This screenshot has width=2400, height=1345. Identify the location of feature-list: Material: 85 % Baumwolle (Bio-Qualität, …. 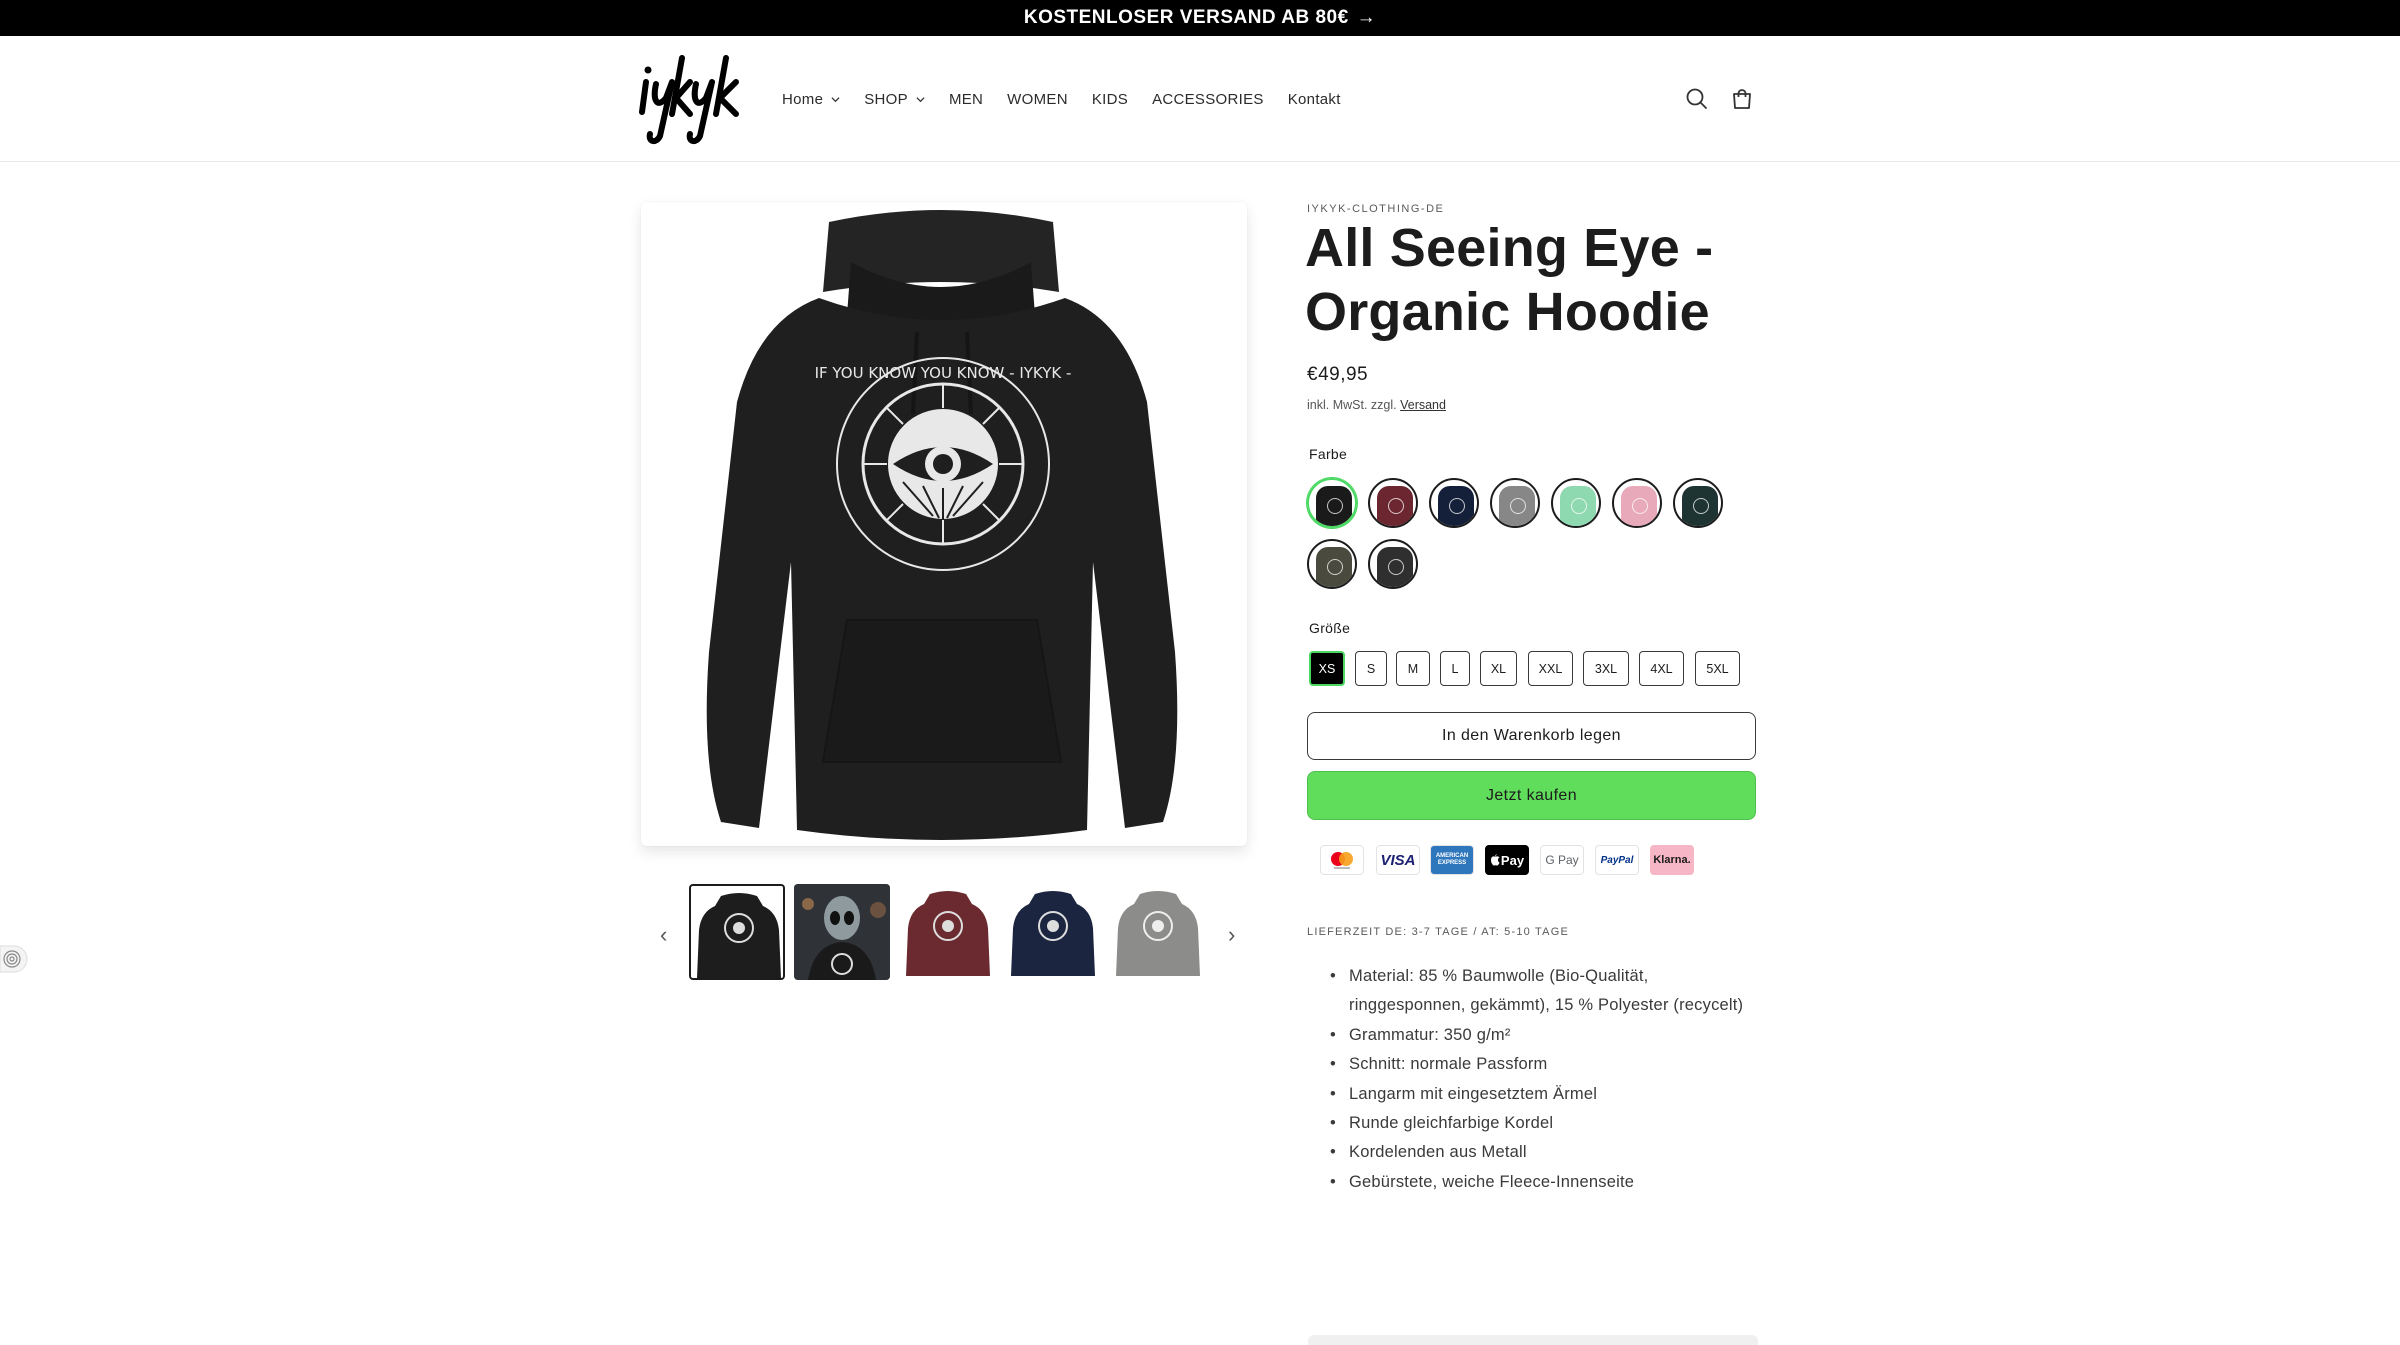
(1547, 1080).